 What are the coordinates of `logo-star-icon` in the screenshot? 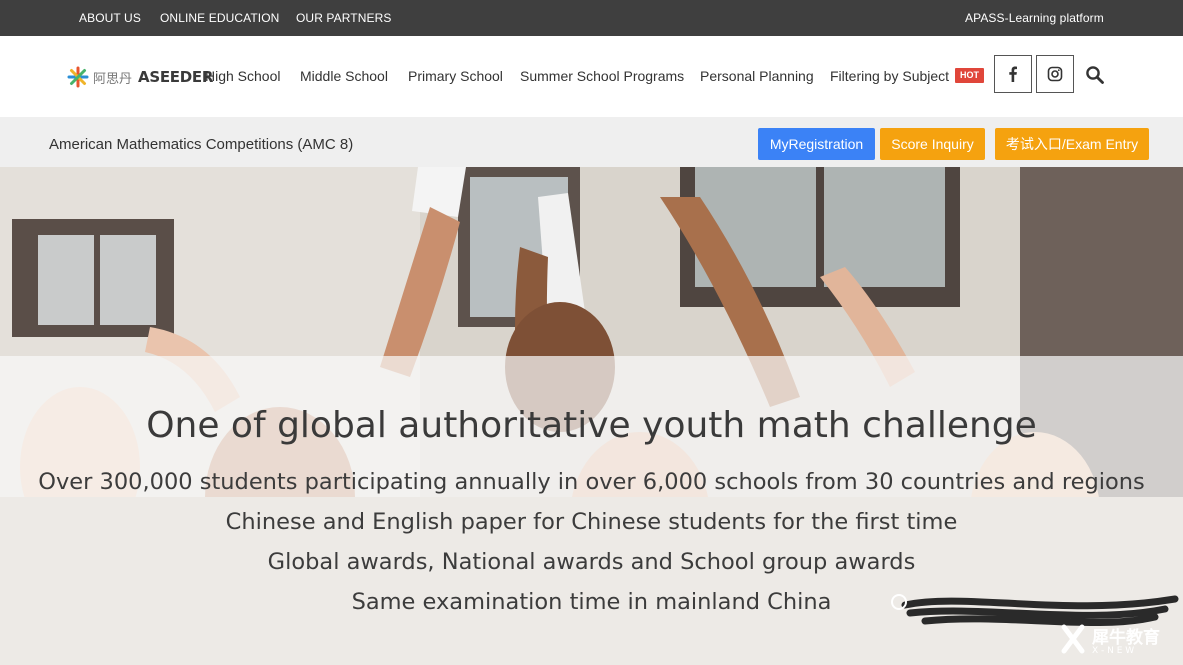 It's located at (78, 77).